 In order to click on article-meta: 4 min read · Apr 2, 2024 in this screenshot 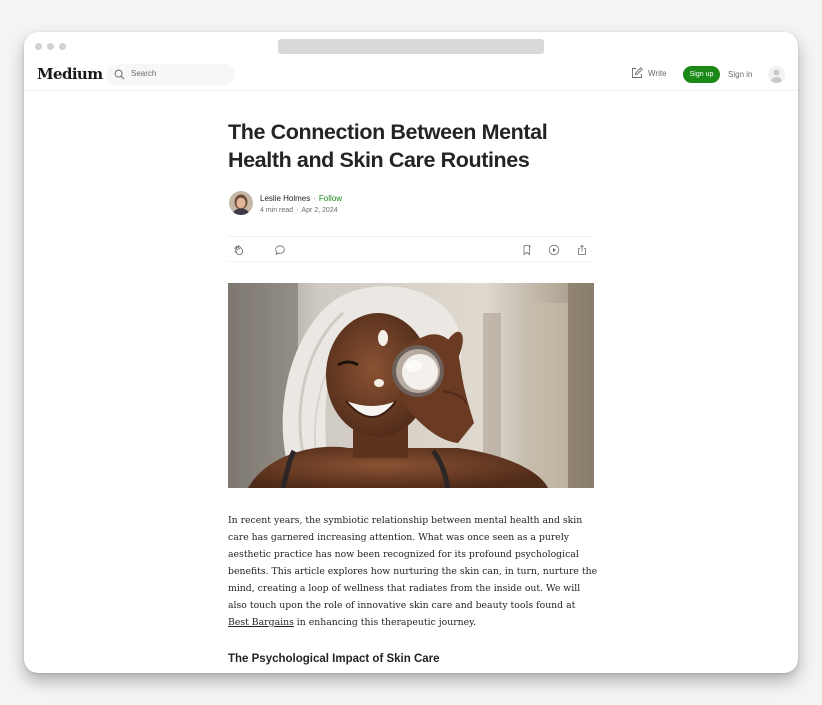, I will do `click(299, 210)`.